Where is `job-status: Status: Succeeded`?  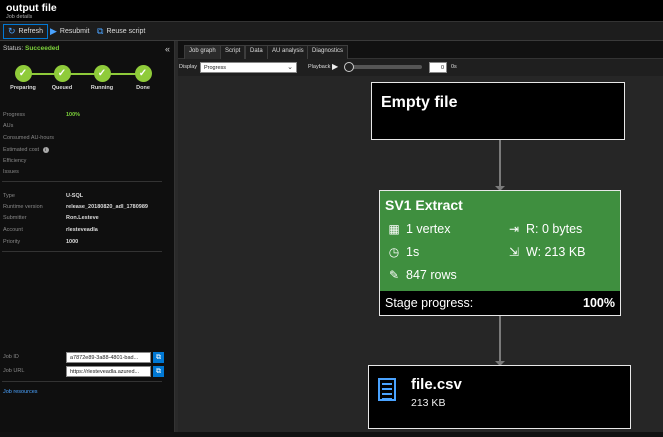
job-status: Status: Succeeded is located at coordinates (31, 48).